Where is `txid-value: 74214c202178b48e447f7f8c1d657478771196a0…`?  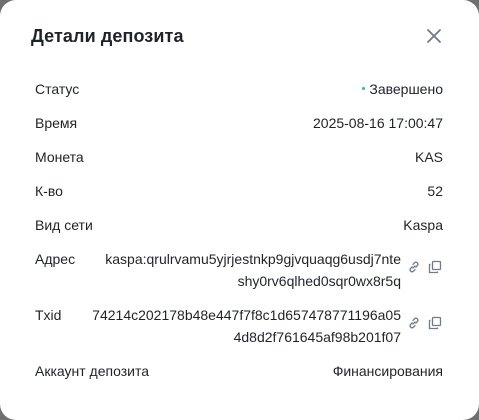 txid-value: 74214c202178b48e447f7f8c1d657478771196a0… is located at coordinates (246, 326).